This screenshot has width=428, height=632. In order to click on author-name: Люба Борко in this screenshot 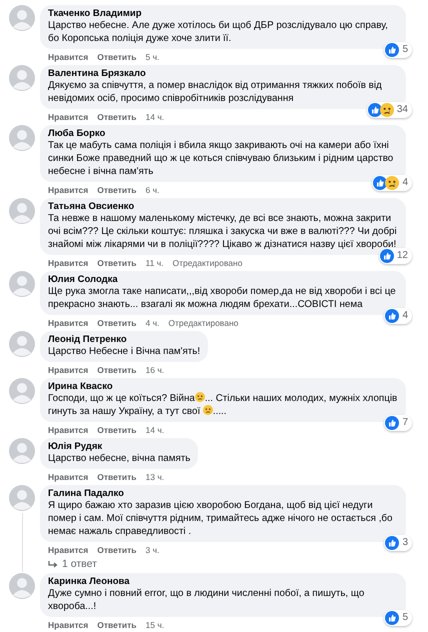, I will do `click(223, 133)`.